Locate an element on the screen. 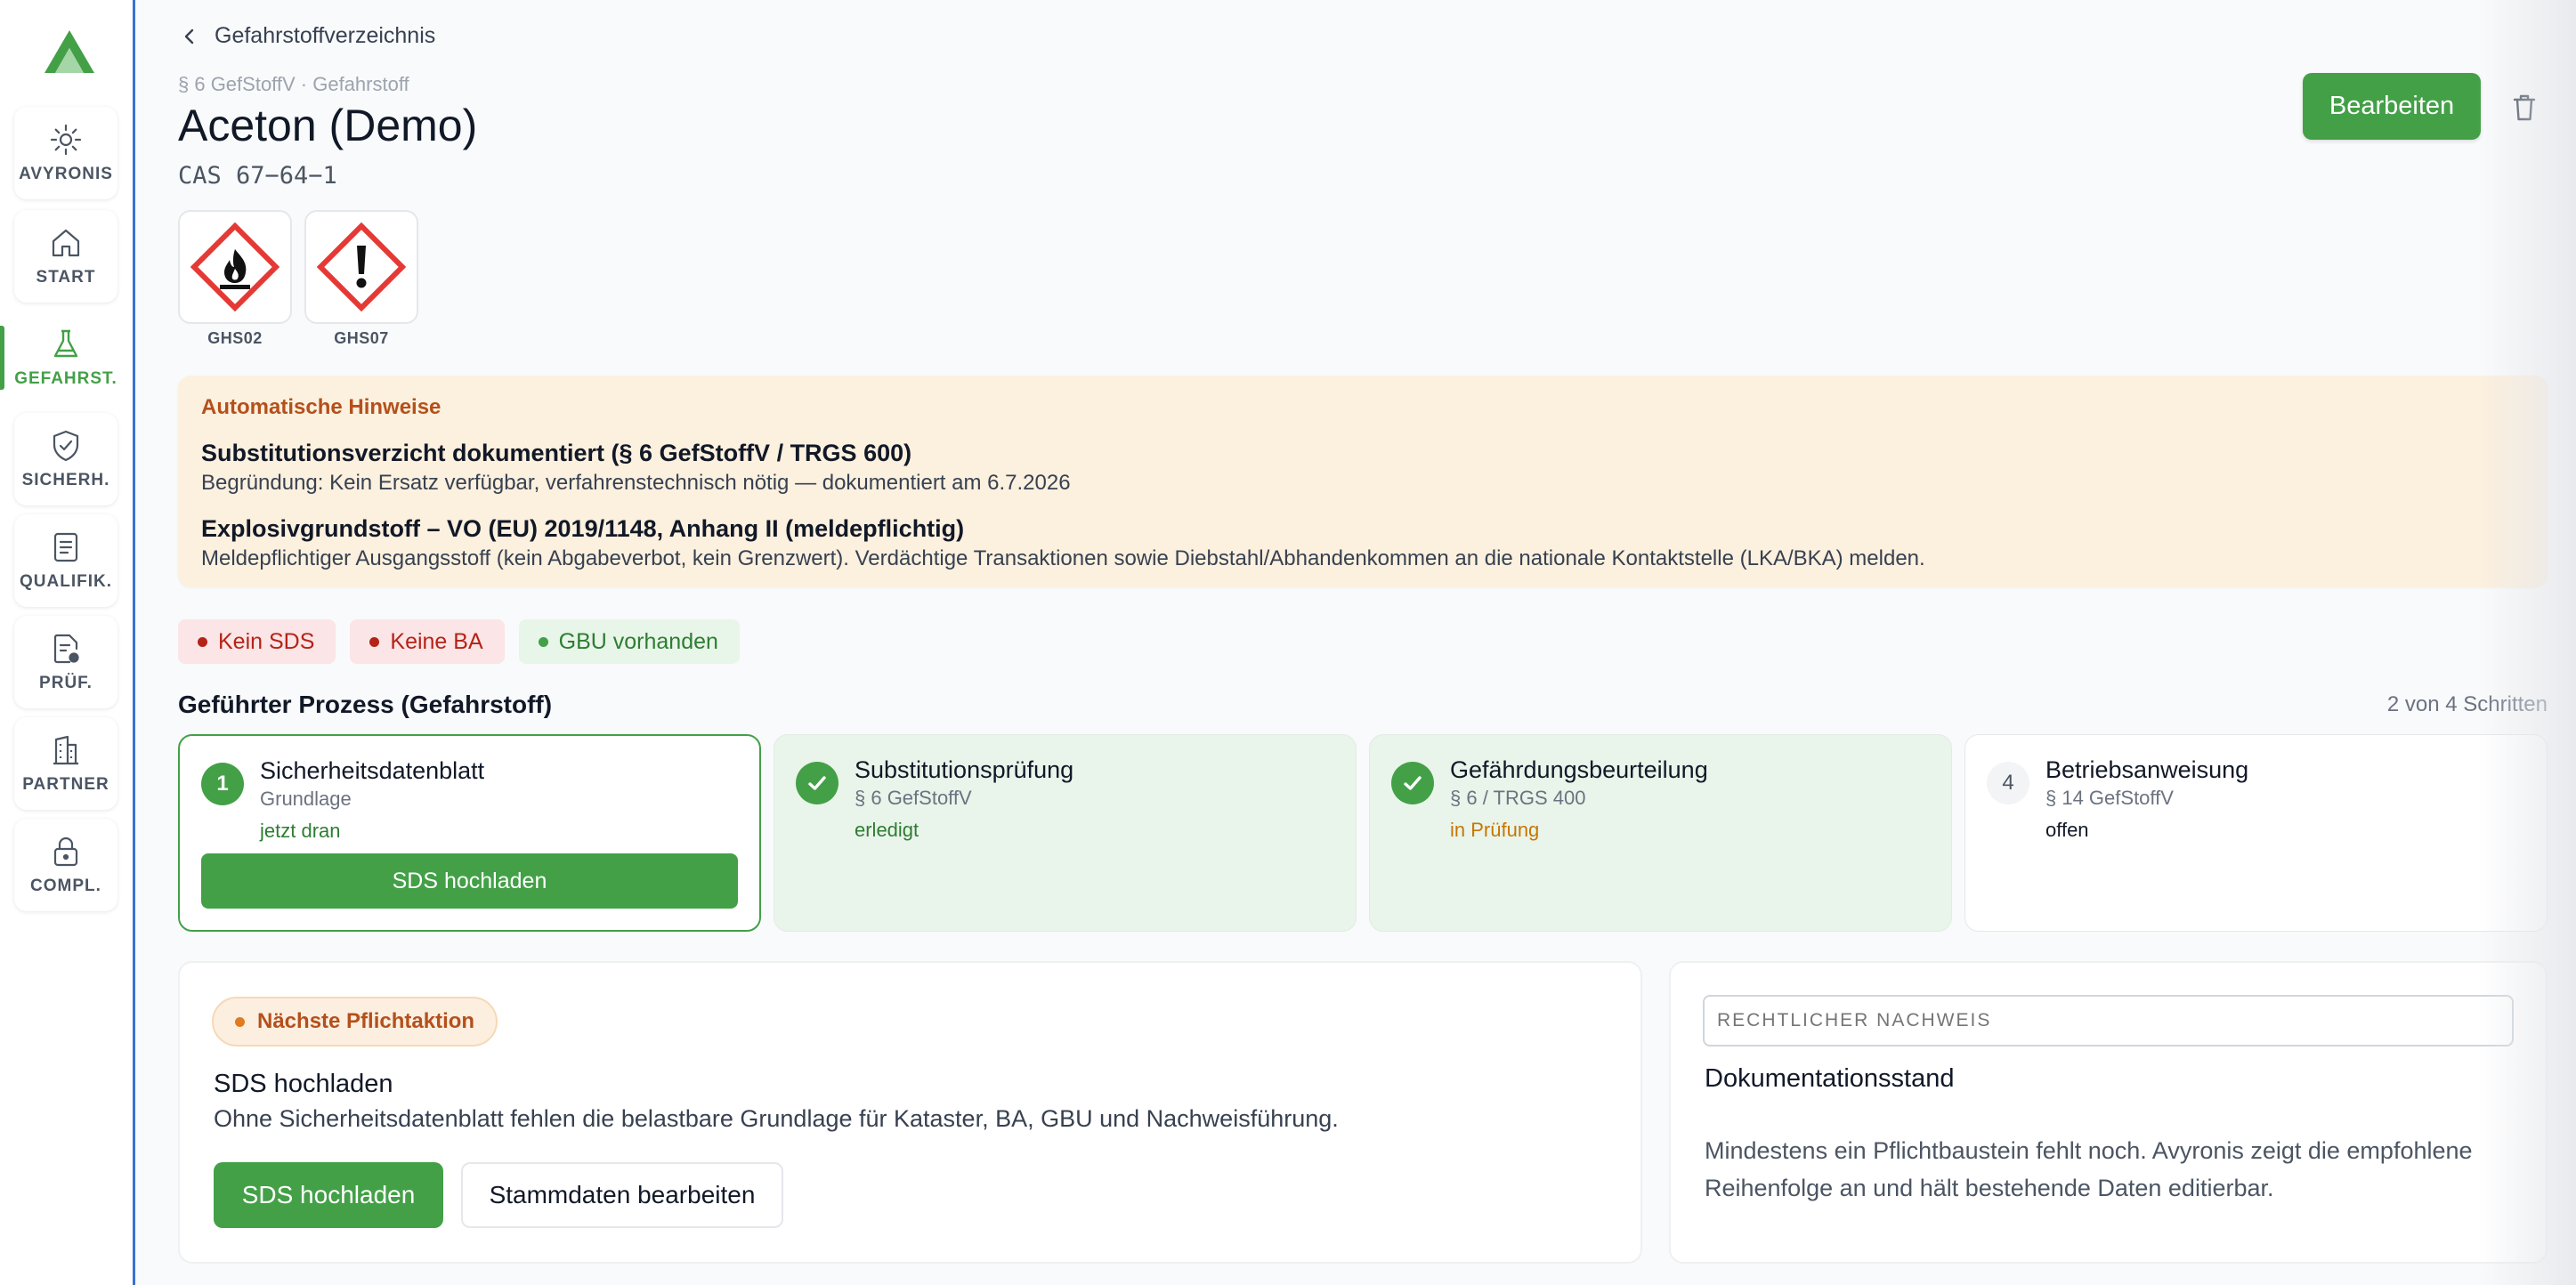 The width and height of the screenshot is (2576, 1285). pictogram-ghs07: GHS07 is located at coordinates (361, 279).